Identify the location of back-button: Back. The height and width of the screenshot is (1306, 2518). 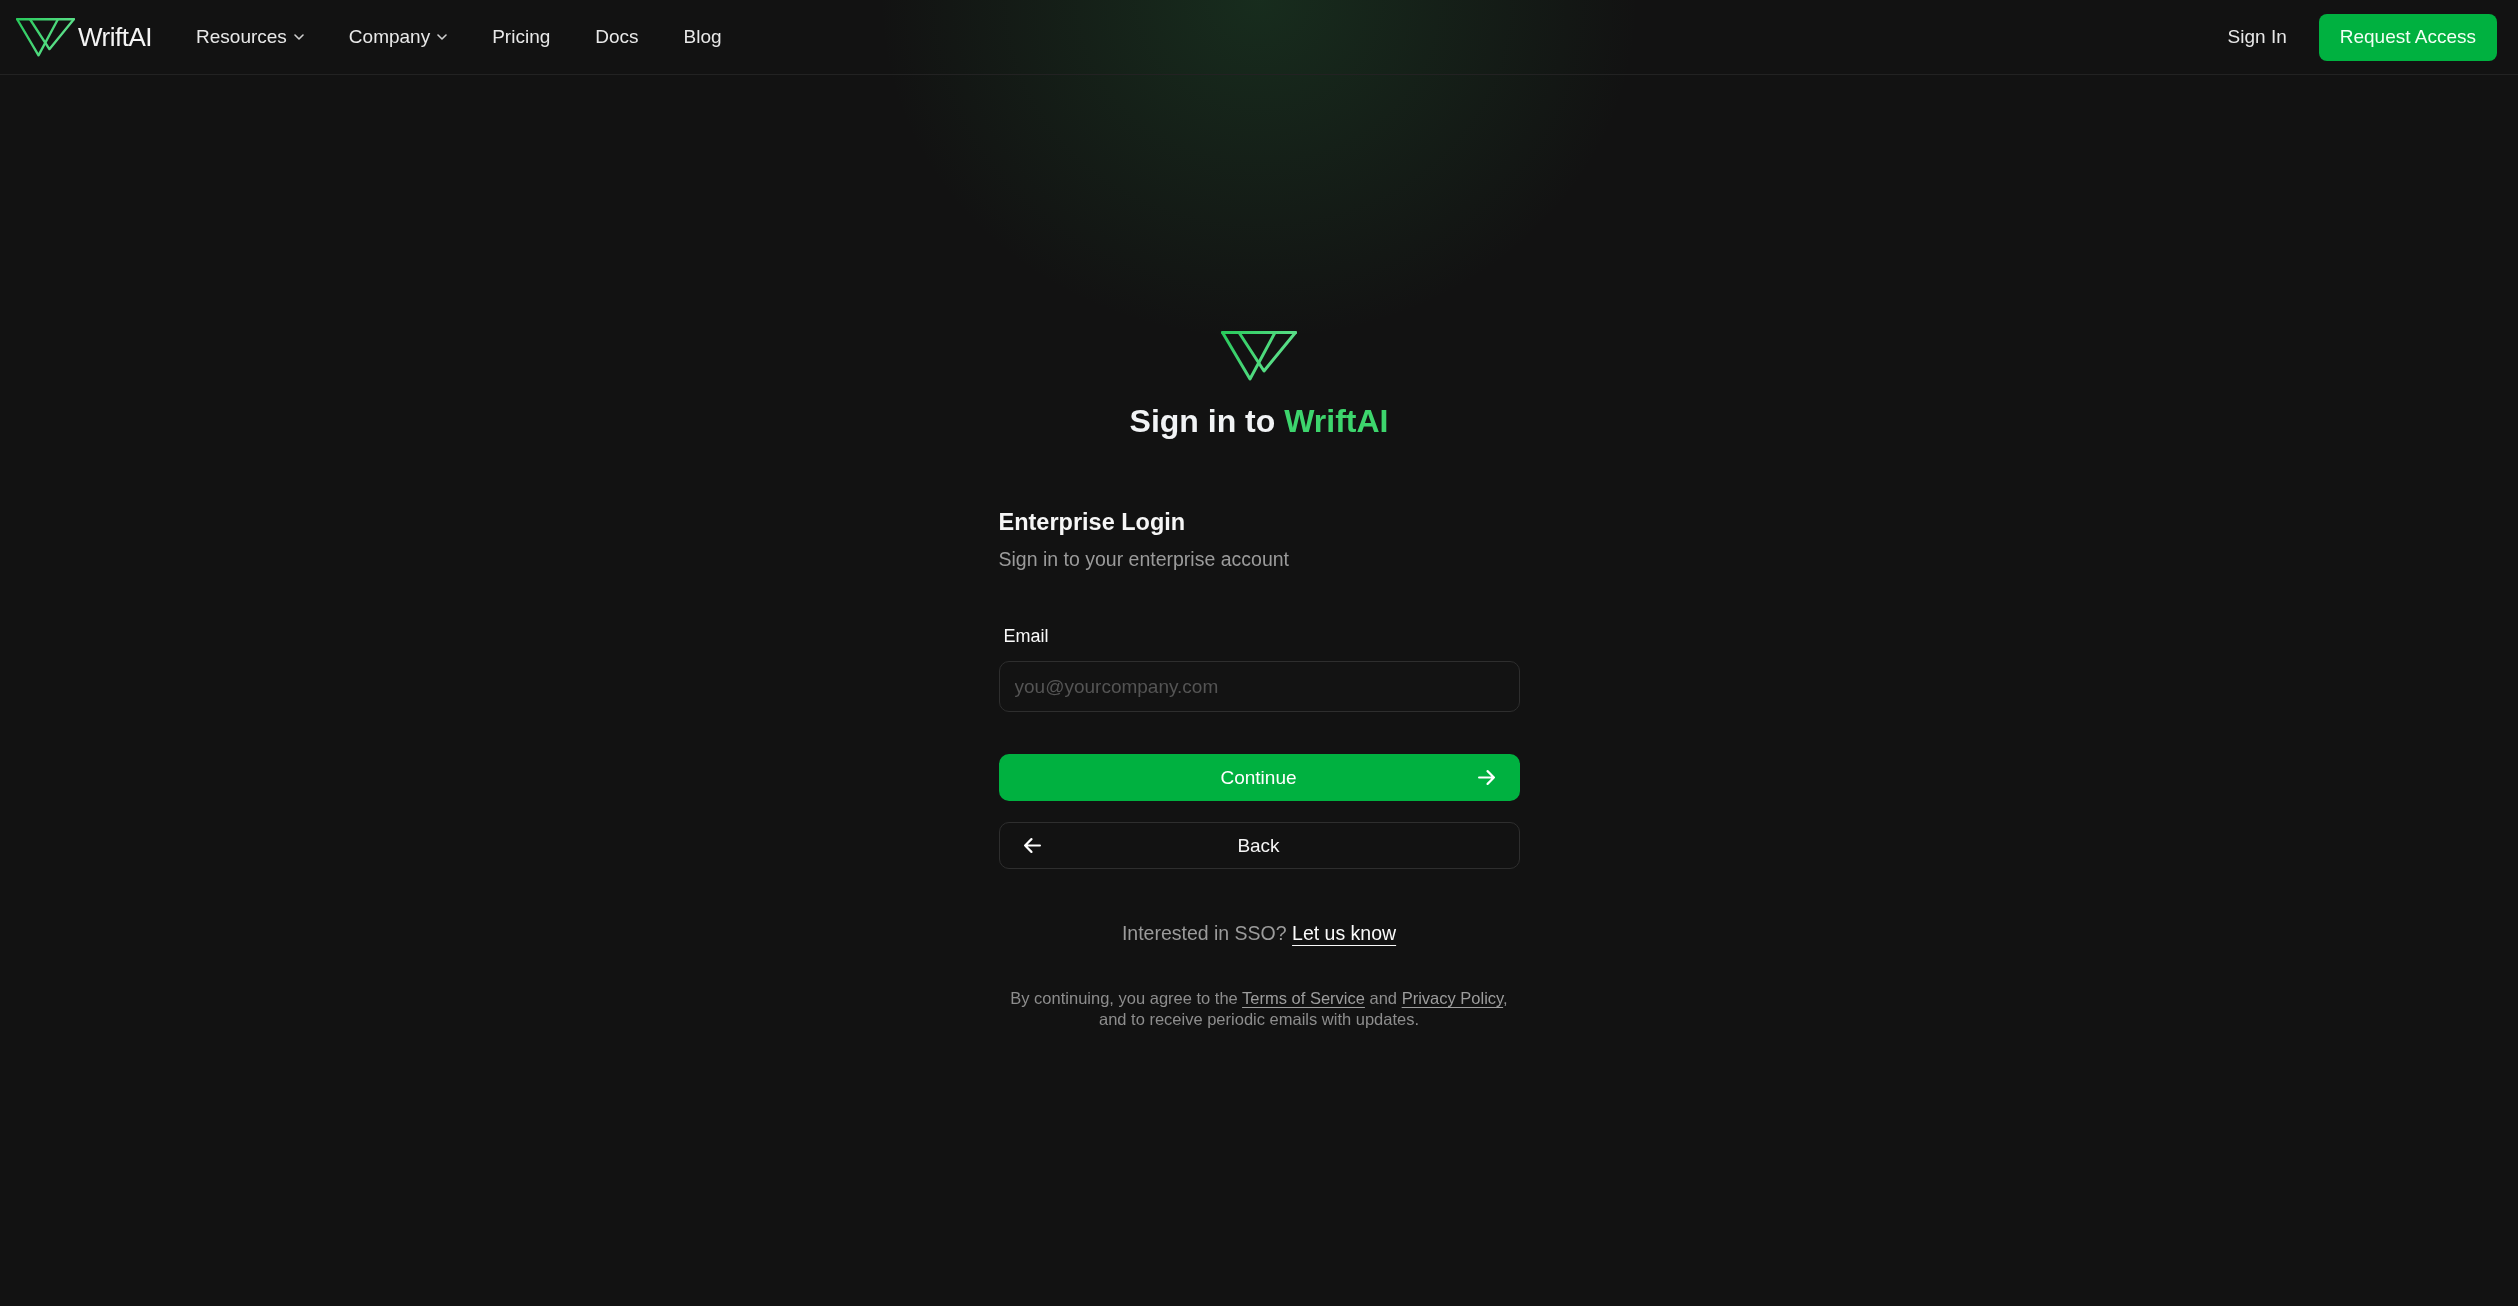
(1259, 845).